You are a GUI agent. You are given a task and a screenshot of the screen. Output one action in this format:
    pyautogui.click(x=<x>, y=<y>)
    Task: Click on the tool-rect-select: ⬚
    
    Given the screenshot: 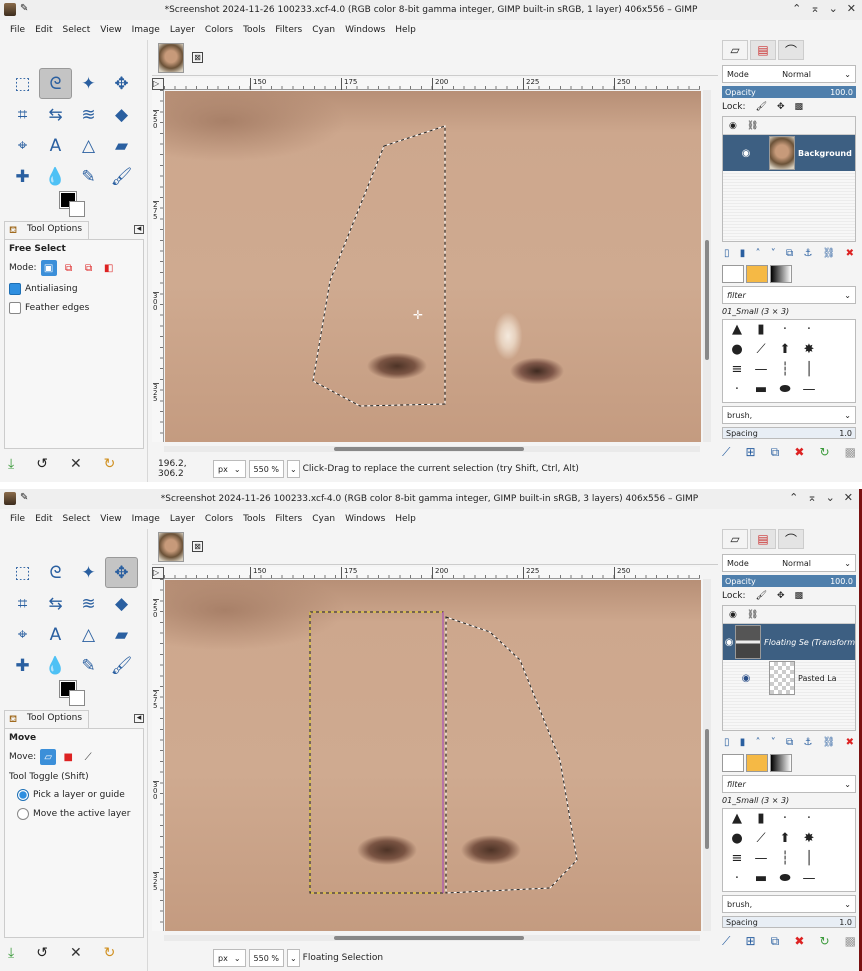 What is the action you would take?
    pyautogui.click(x=22, y=83)
    